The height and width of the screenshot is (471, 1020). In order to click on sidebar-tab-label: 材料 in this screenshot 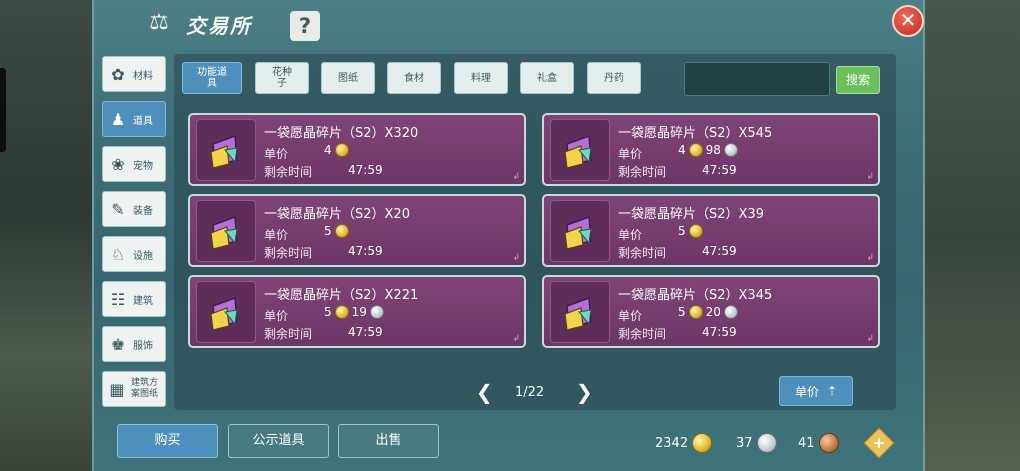, I will do `click(143, 76)`.